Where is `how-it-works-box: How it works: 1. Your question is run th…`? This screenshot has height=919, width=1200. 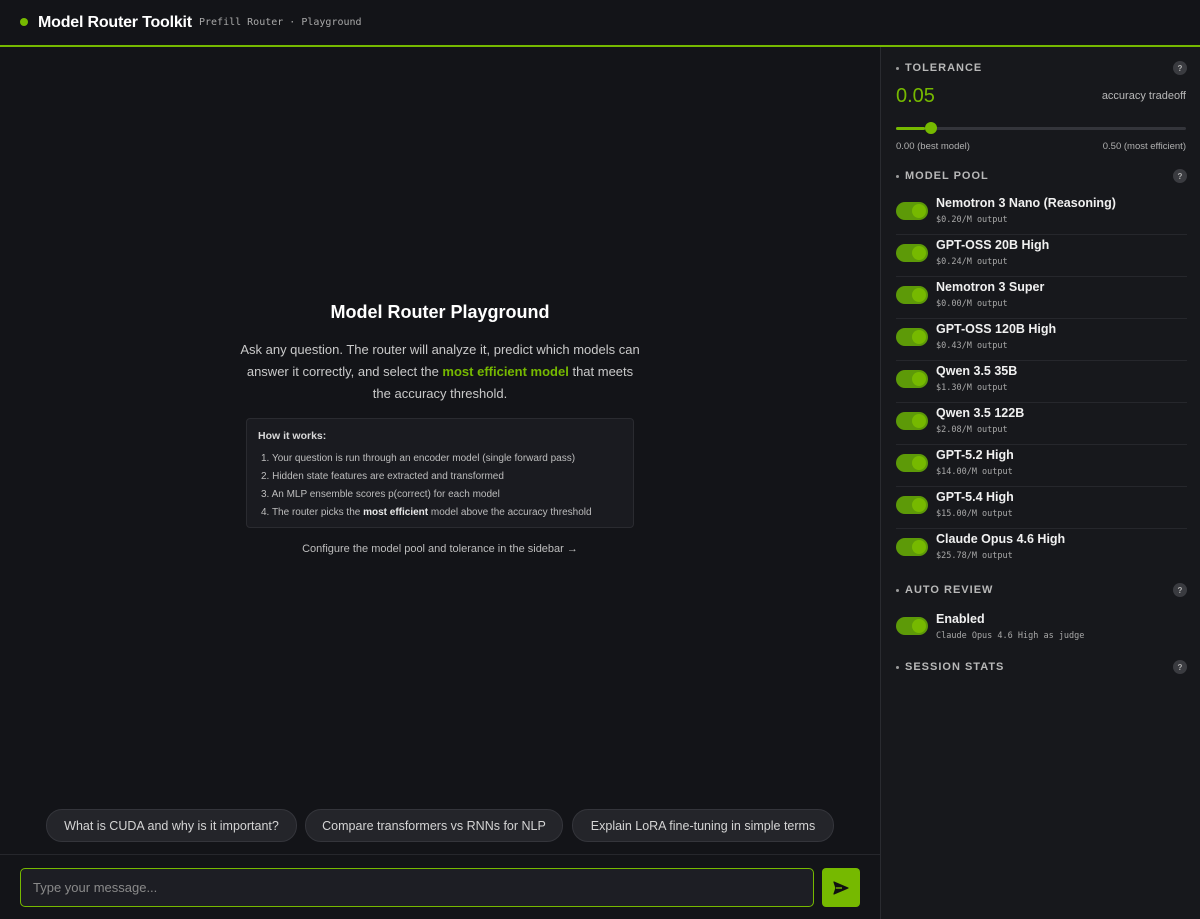 how-it-works-box: How it works: 1. Your question is run th… is located at coordinates (440, 473).